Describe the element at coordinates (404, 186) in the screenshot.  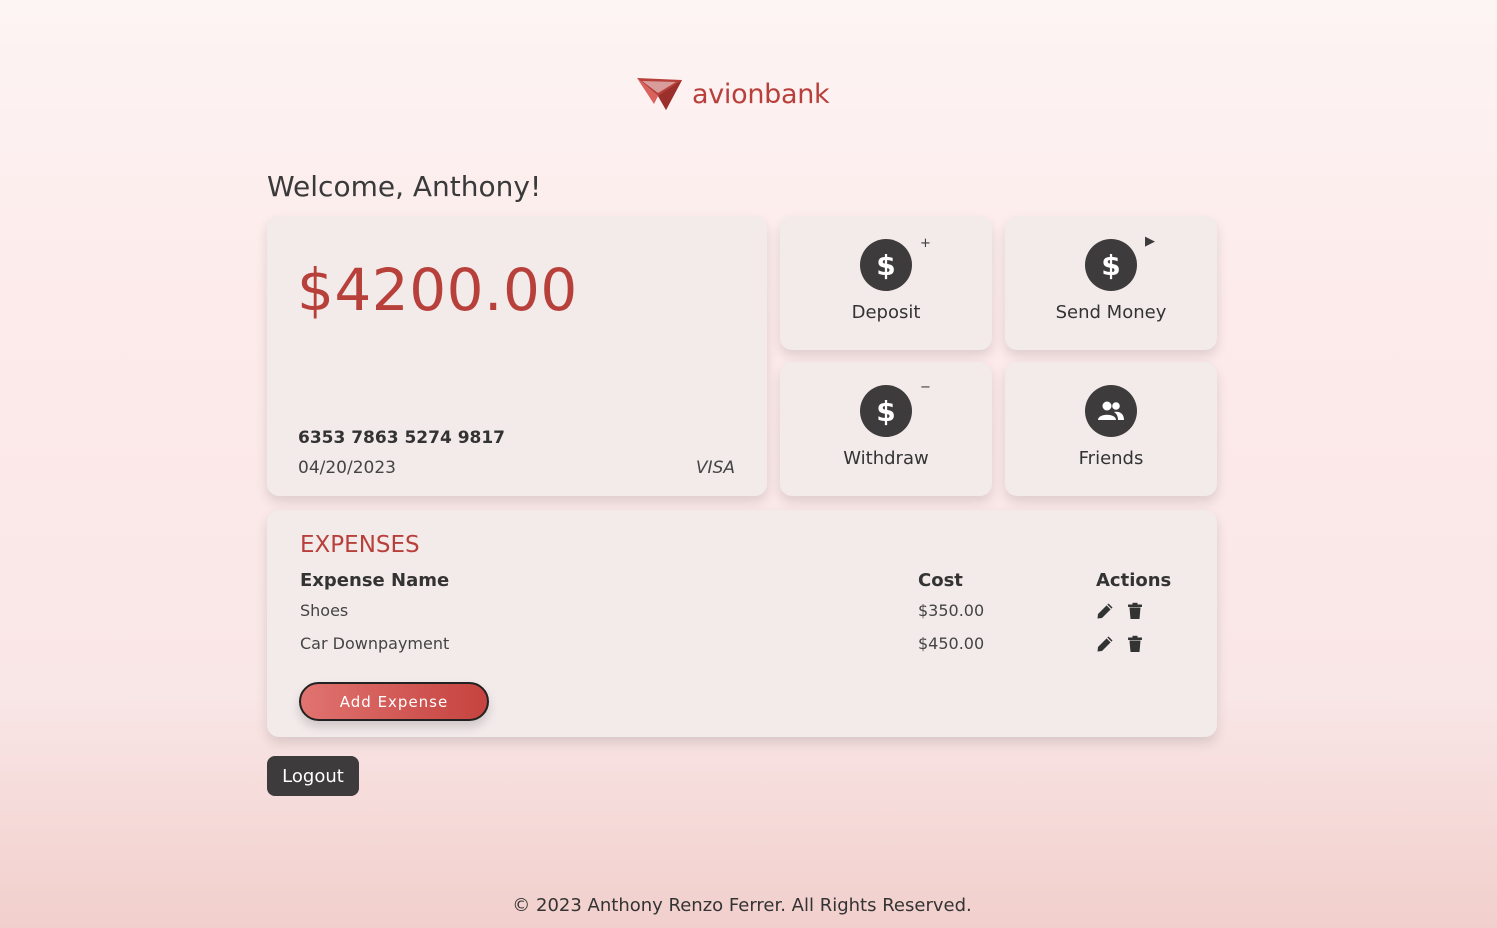
I see `welcome-heading: Welcome, Anthony!` at that location.